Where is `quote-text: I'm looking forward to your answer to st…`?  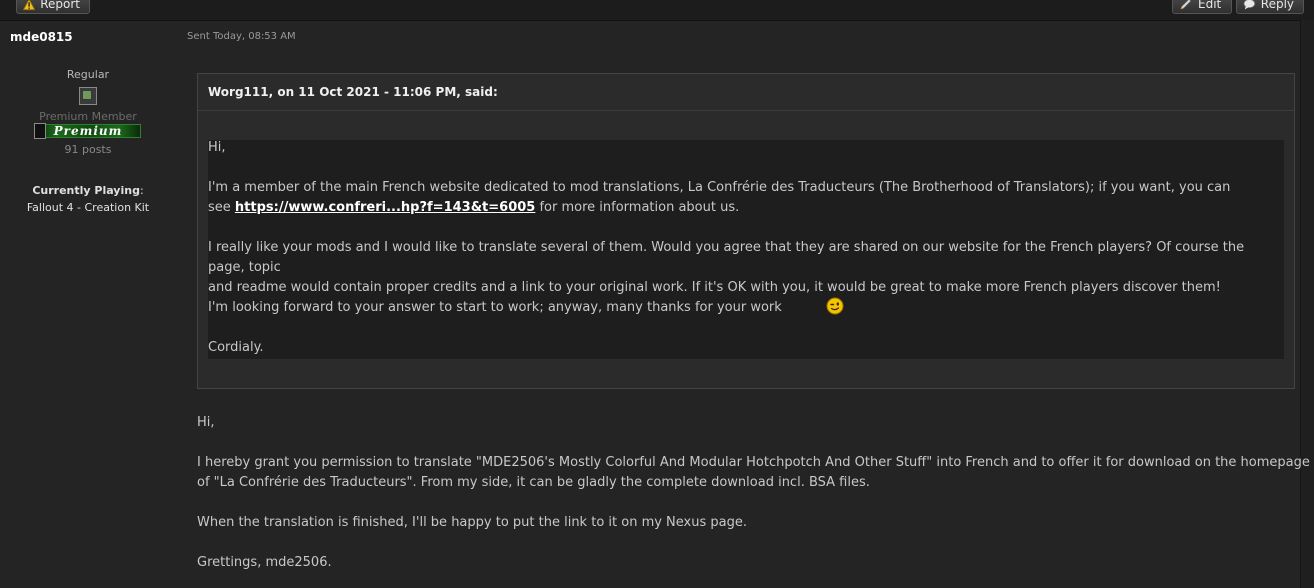
quote-text: I'm looking forward to your answer to st… is located at coordinates (495, 307).